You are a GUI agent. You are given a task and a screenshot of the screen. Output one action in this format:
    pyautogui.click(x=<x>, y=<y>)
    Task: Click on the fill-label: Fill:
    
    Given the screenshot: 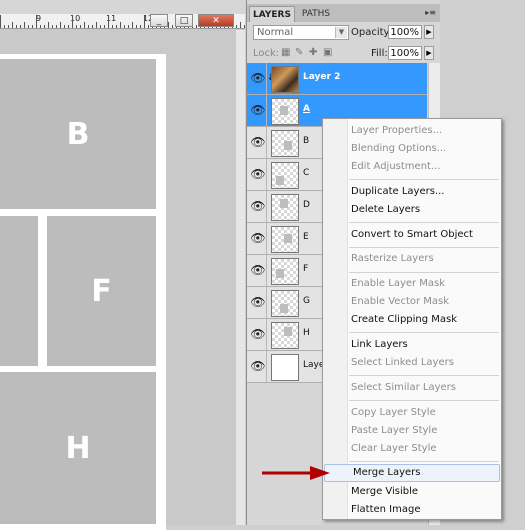 What is the action you would take?
    pyautogui.click(x=379, y=53)
    